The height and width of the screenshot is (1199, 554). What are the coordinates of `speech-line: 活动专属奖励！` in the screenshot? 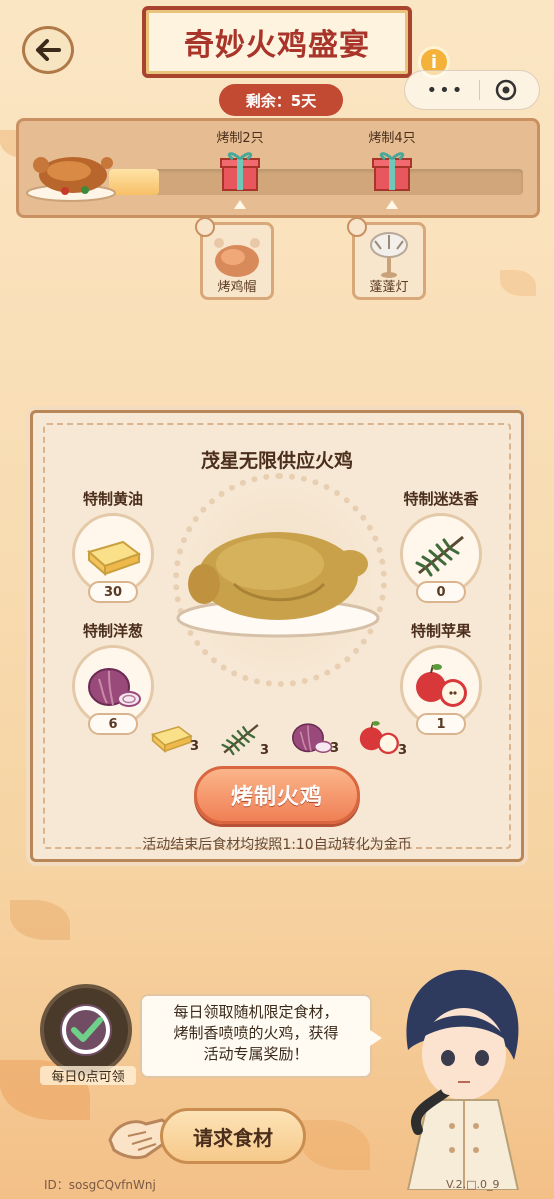 It's located at (256, 1054).